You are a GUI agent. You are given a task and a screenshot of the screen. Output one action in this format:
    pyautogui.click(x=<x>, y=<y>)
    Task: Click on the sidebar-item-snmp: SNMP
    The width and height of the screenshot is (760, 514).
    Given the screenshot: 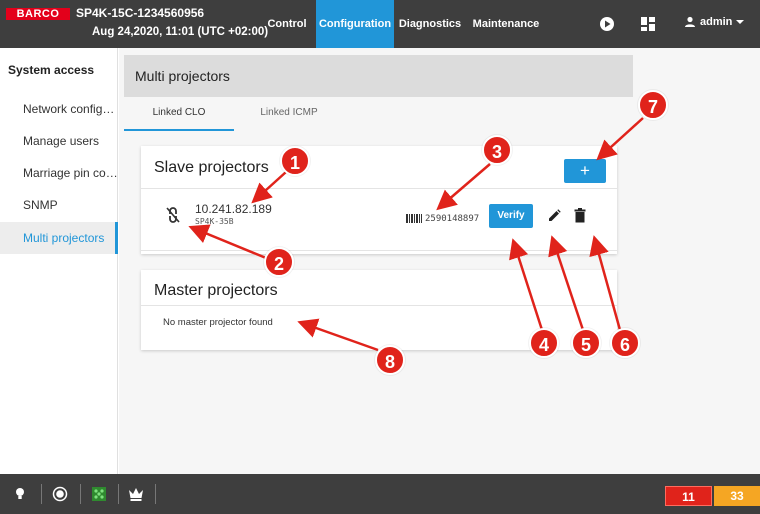 What is the action you would take?
    pyautogui.click(x=59, y=205)
    